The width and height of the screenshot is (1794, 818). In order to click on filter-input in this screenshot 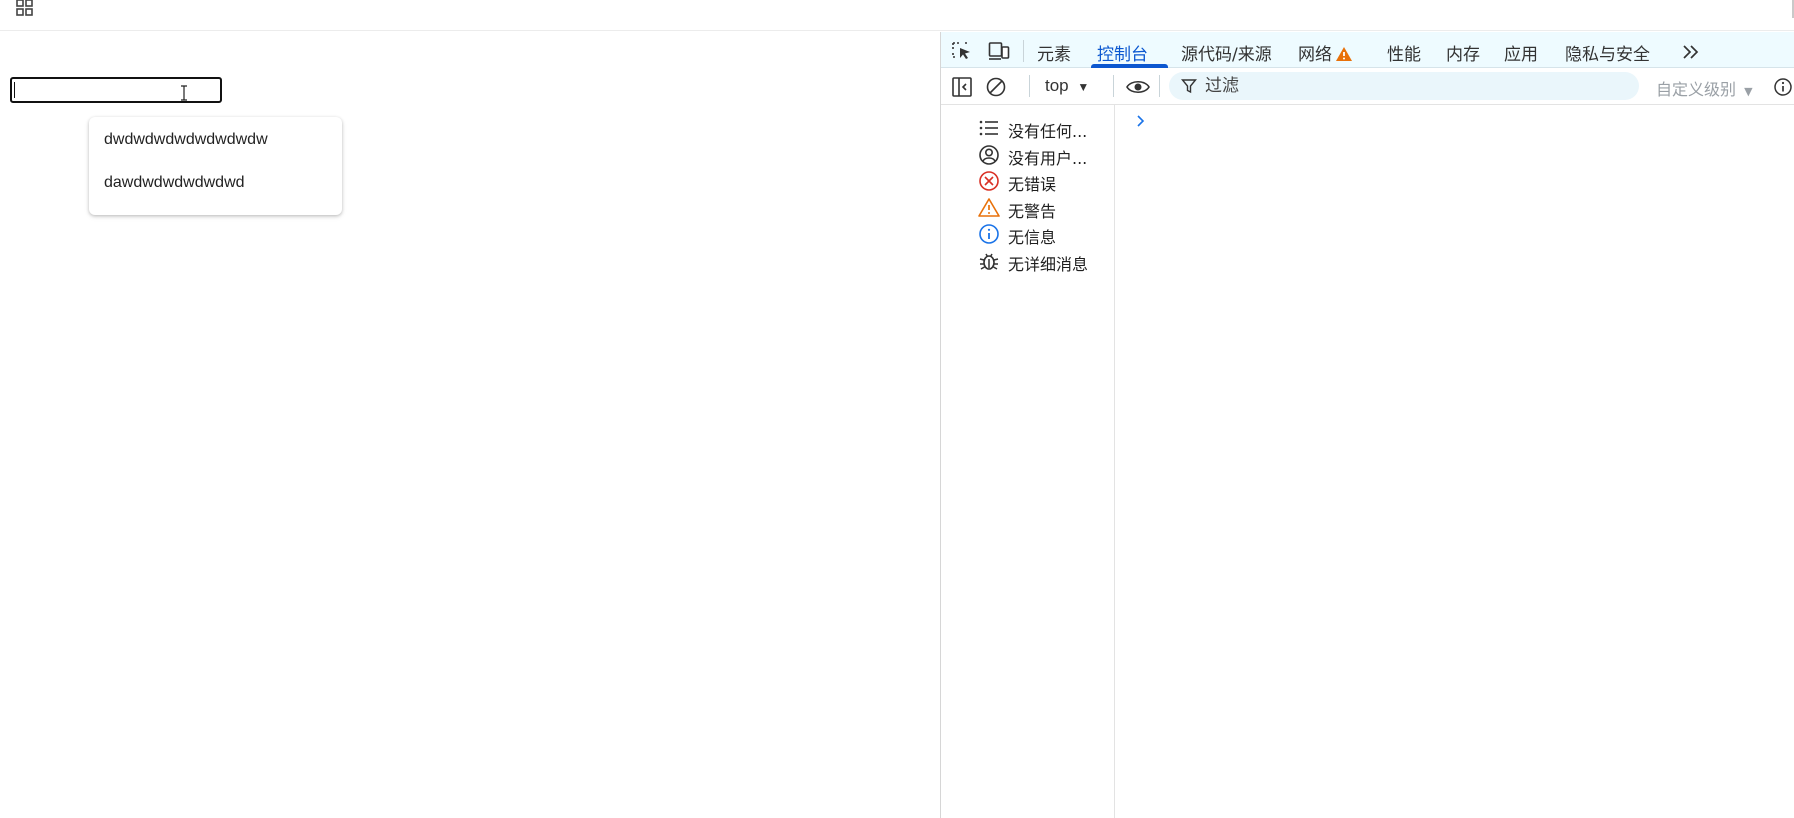, I will do `click(1415, 86)`.